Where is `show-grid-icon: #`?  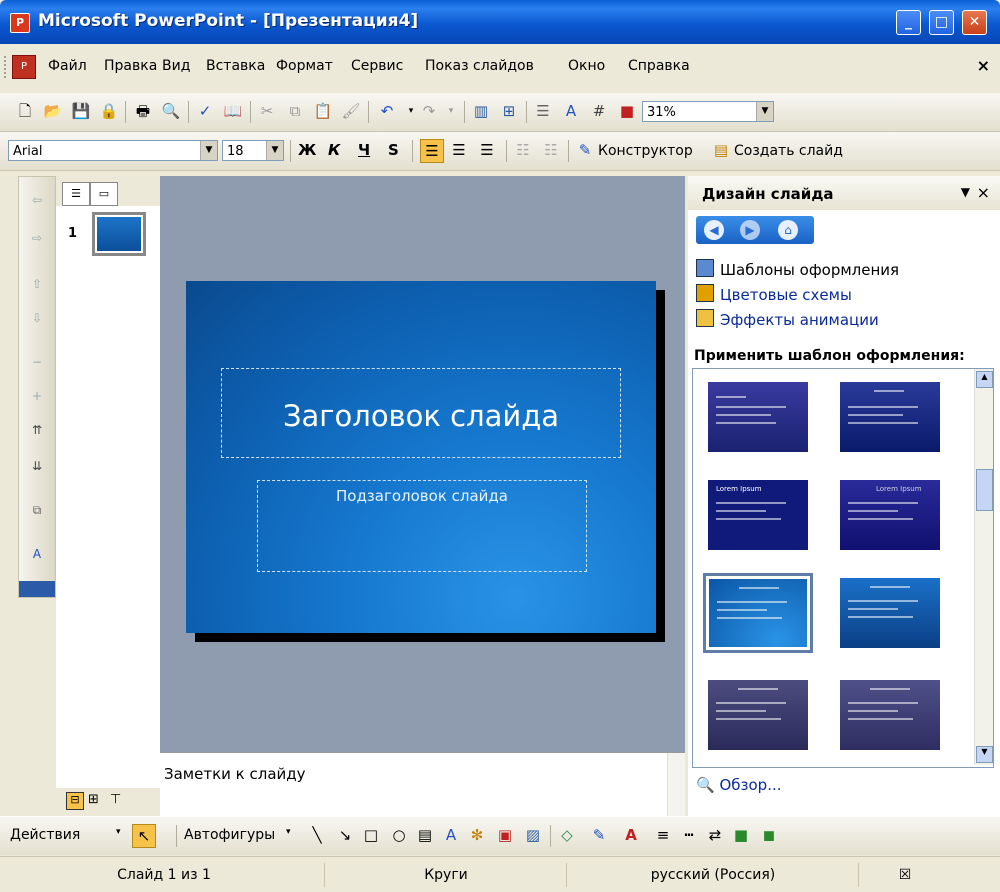 show-grid-icon: # is located at coordinates (599, 111).